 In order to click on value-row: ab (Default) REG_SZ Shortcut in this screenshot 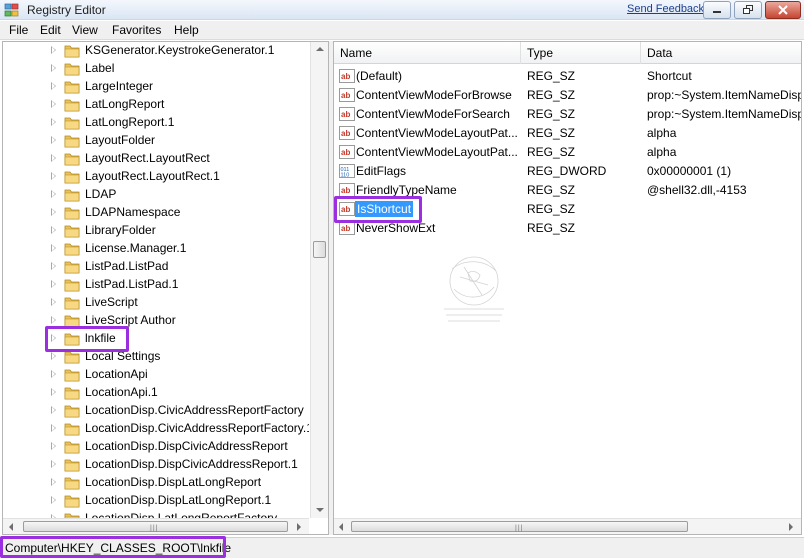, I will do `click(567, 76)`.